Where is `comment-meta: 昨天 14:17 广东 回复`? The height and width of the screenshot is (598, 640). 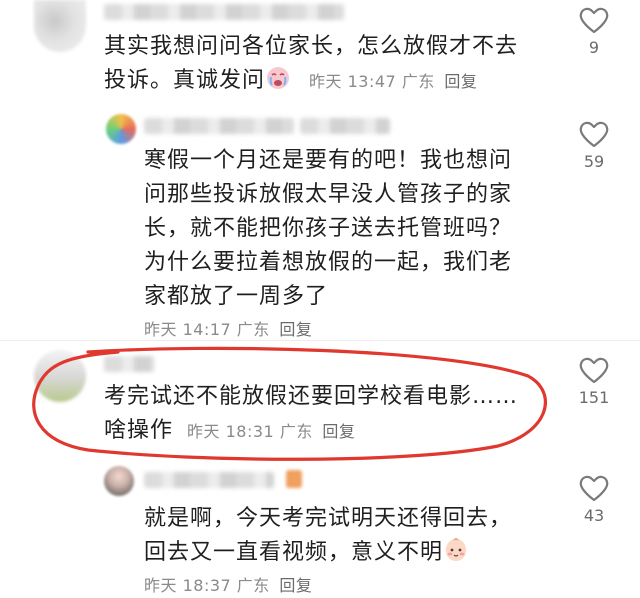
comment-meta: 昨天 14:17 广东 回复 is located at coordinates (228, 328).